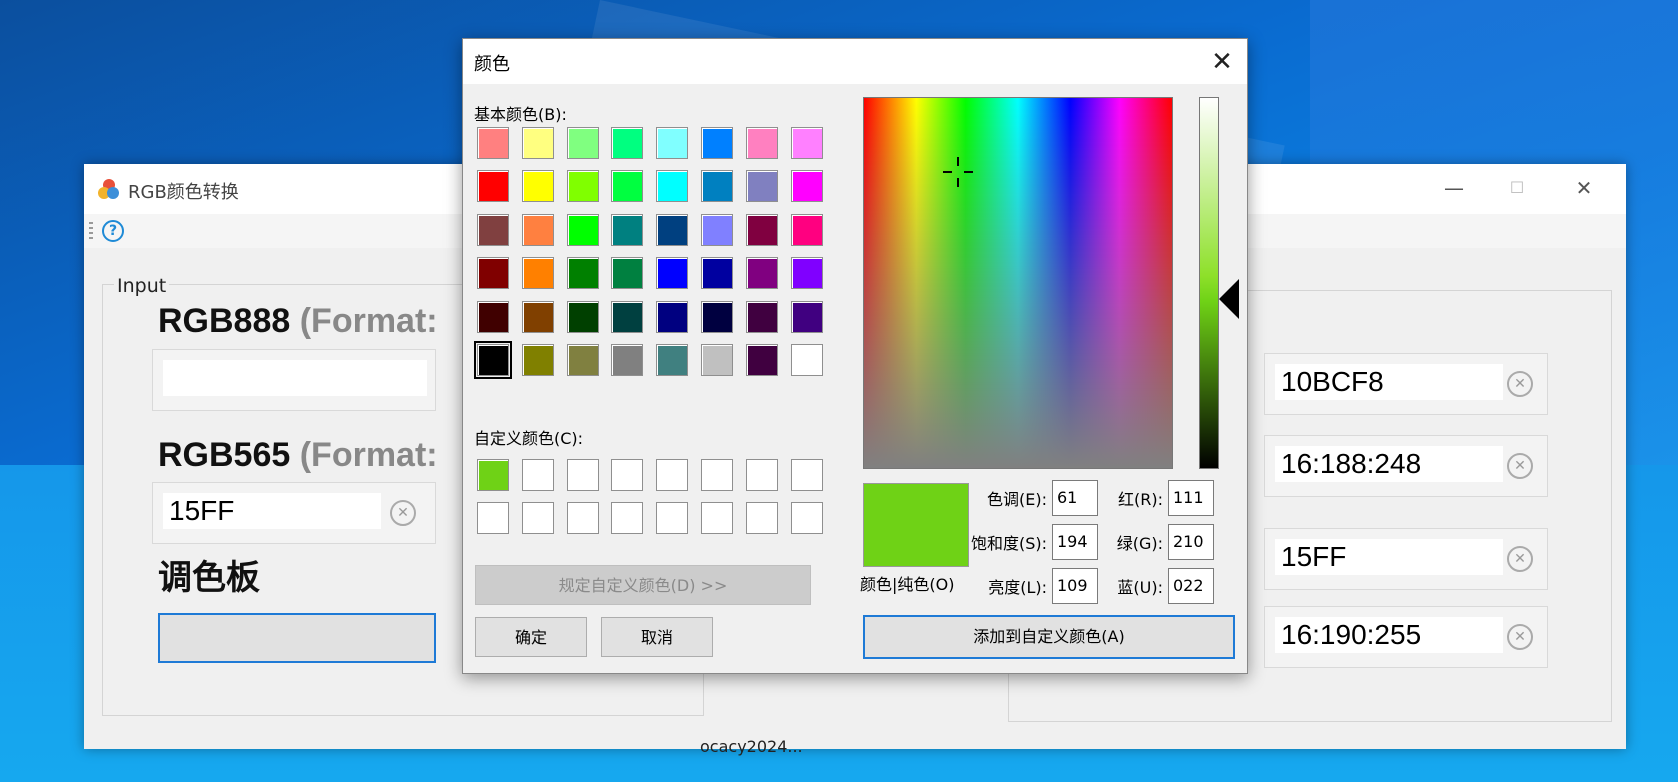 The height and width of the screenshot is (782, 1678). What do you see at coordinates (113, 231) in the screenshot?
I see `help-icon: ?` at bounding box center [113, 231].